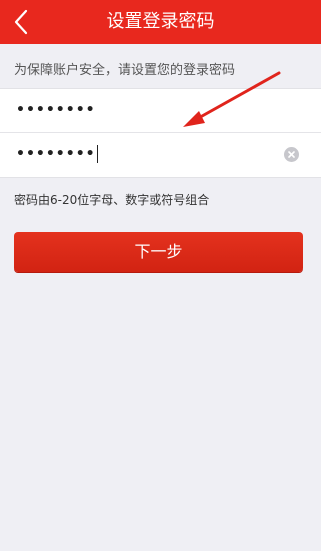 The width and height of the screenshot is (321, 551). Describe the element at coordinates (232, 99) in the screenshot. I see `annotation-arrow-icon` at that location.